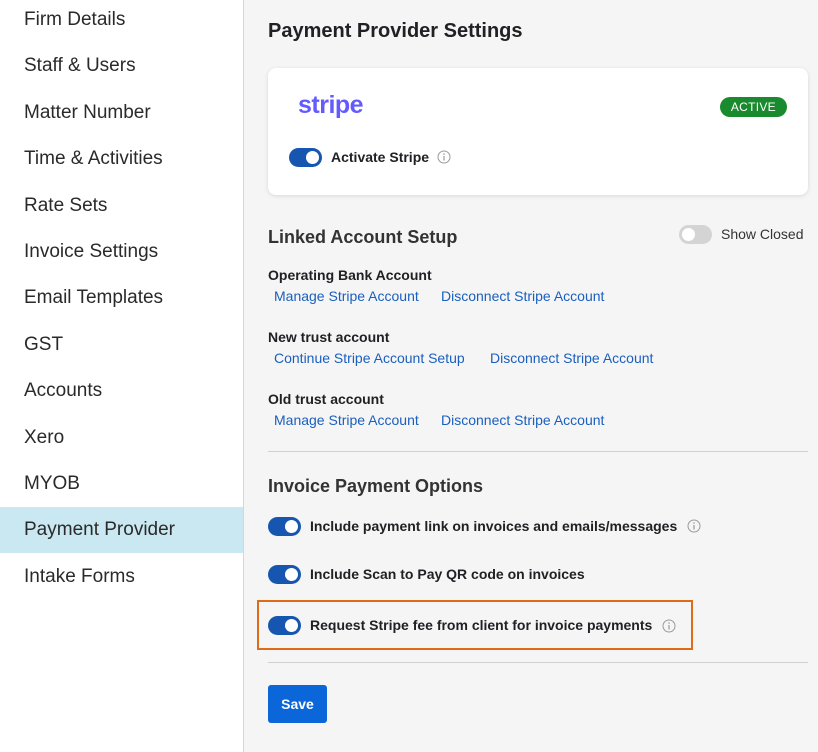 The image size is (818, 752). What do you see at coordinates (121, 113) in the screenshot?
I see `sidebar-item-matter-number: Matter Number` at bounding box center [121, 113].